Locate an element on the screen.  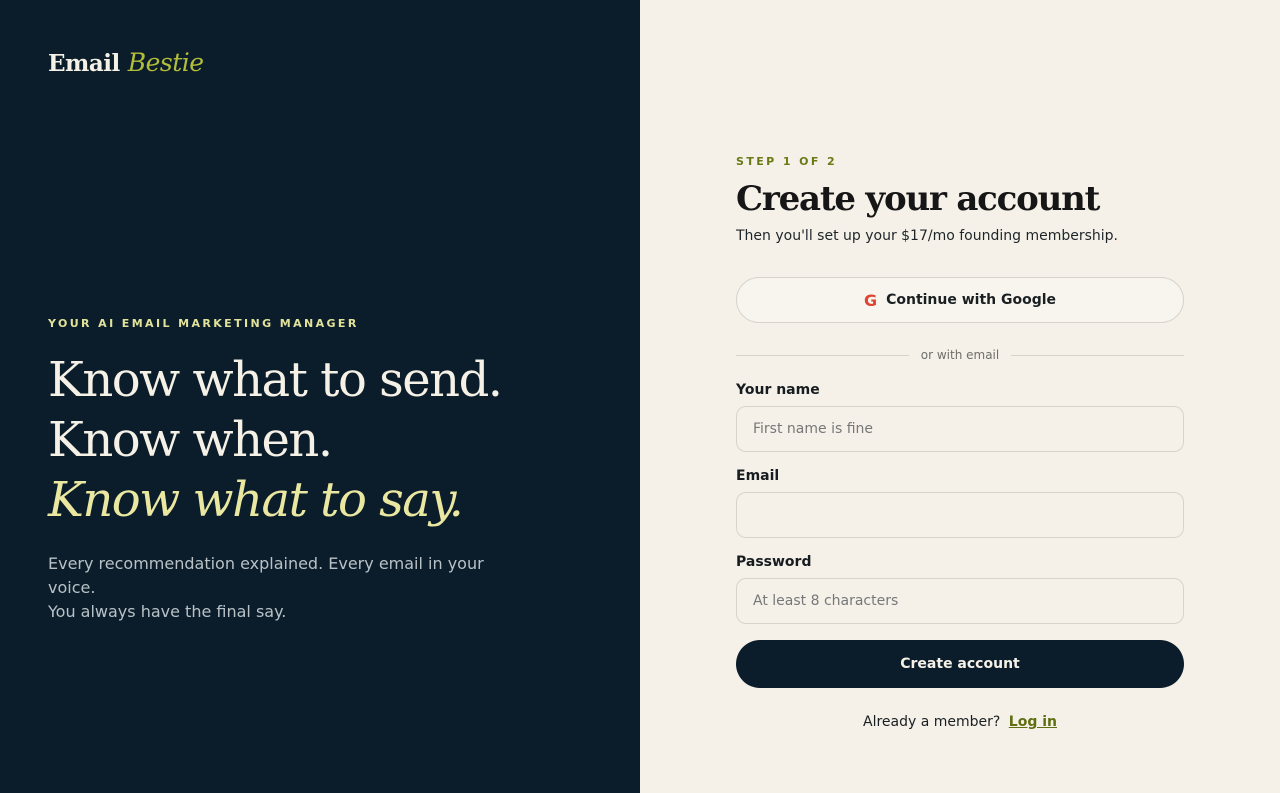
or-divider: or with email is located at coordinates (960, 355).